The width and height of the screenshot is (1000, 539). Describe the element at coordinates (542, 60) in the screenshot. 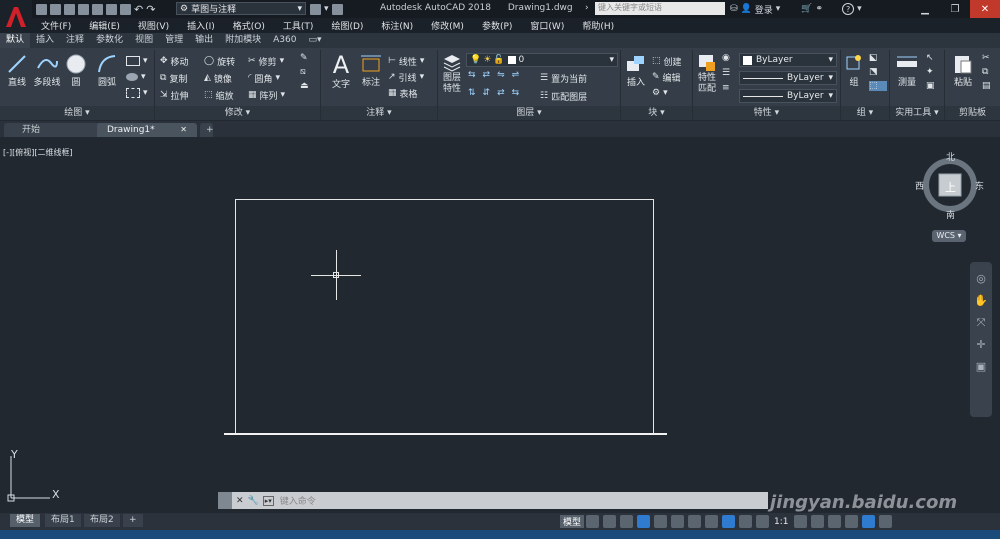

I see `layer-dropdown: 💡 ☀ 🔓 0 ▾` at that location.